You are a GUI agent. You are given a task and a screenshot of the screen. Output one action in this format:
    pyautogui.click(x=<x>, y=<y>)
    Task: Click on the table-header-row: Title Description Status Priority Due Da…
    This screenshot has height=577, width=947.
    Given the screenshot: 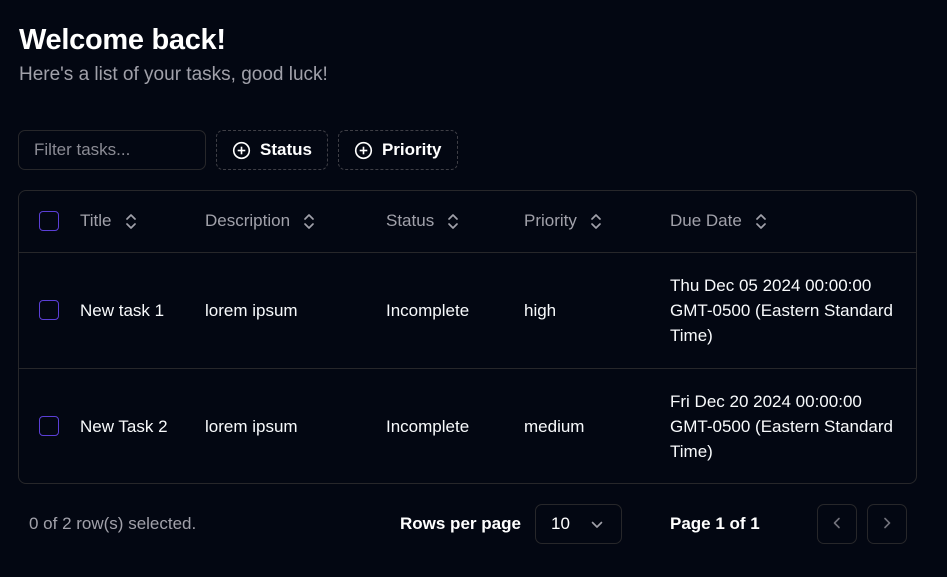 What is the action you would take?
    pyautogui.click(x=467, y=221)
    